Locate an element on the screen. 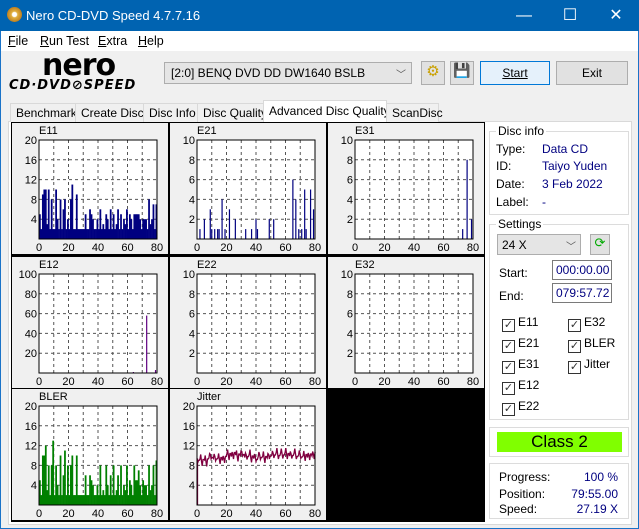 This screenshot has width=639, height=529. app-icon is located at coordinates (14, 14).